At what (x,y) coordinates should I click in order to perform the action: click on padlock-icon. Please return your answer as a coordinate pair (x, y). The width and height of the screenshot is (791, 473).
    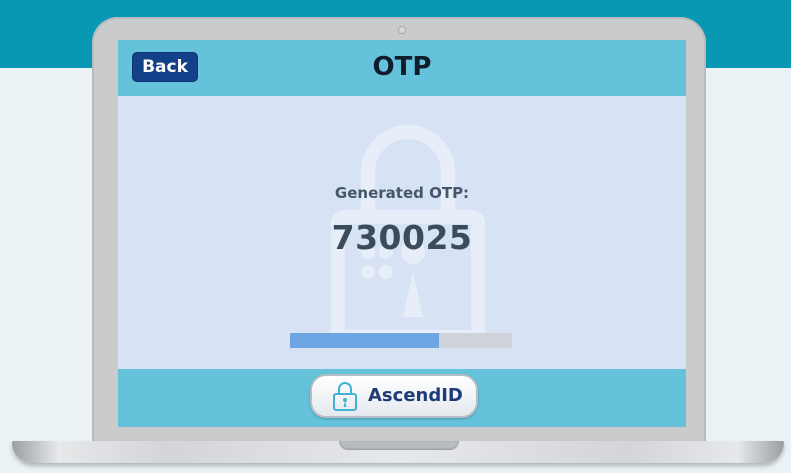
    Looking at the image, I should click on (345, 396).